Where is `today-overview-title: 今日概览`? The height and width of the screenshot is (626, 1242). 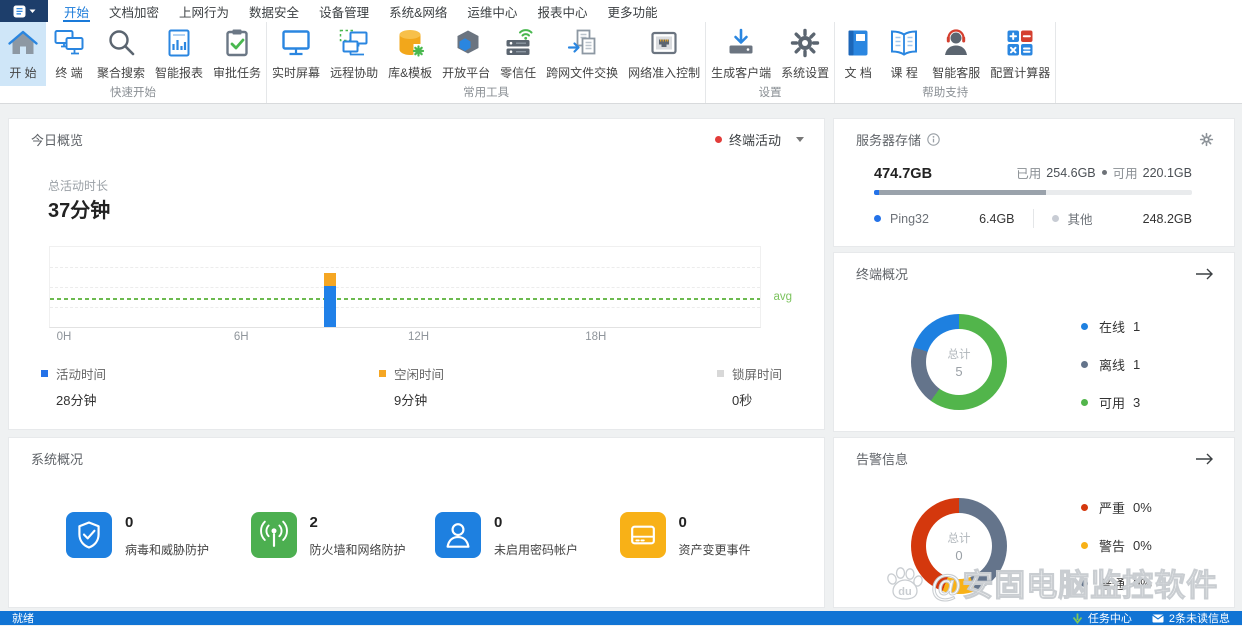 today-overview-title: 今日概览 is located at coordinates (57, 140).